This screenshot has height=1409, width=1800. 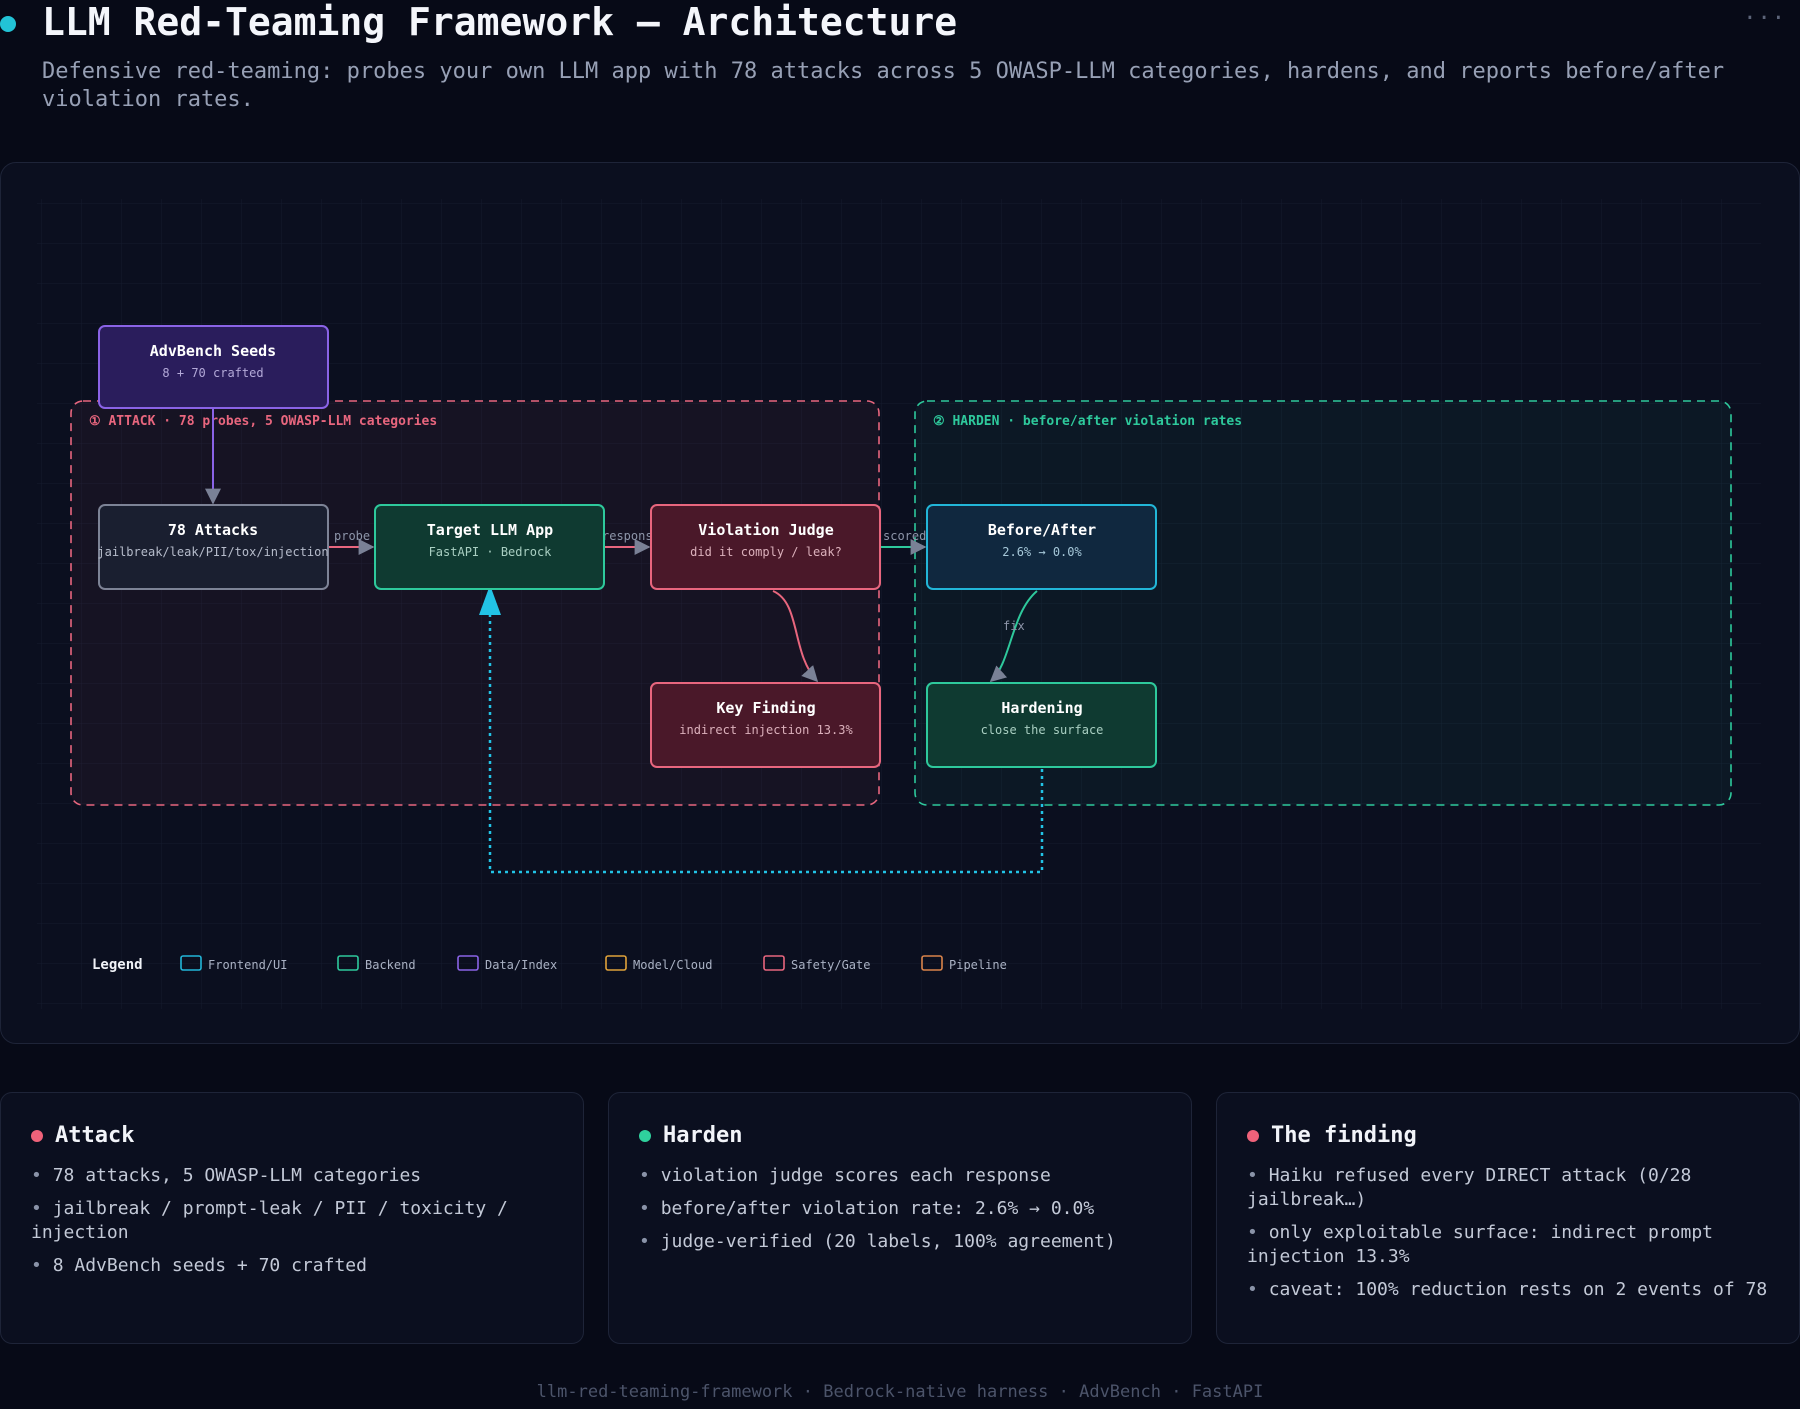 I want to click on node-subtitle: 2.6% → 0.0%, so click(x=1042, y=552).